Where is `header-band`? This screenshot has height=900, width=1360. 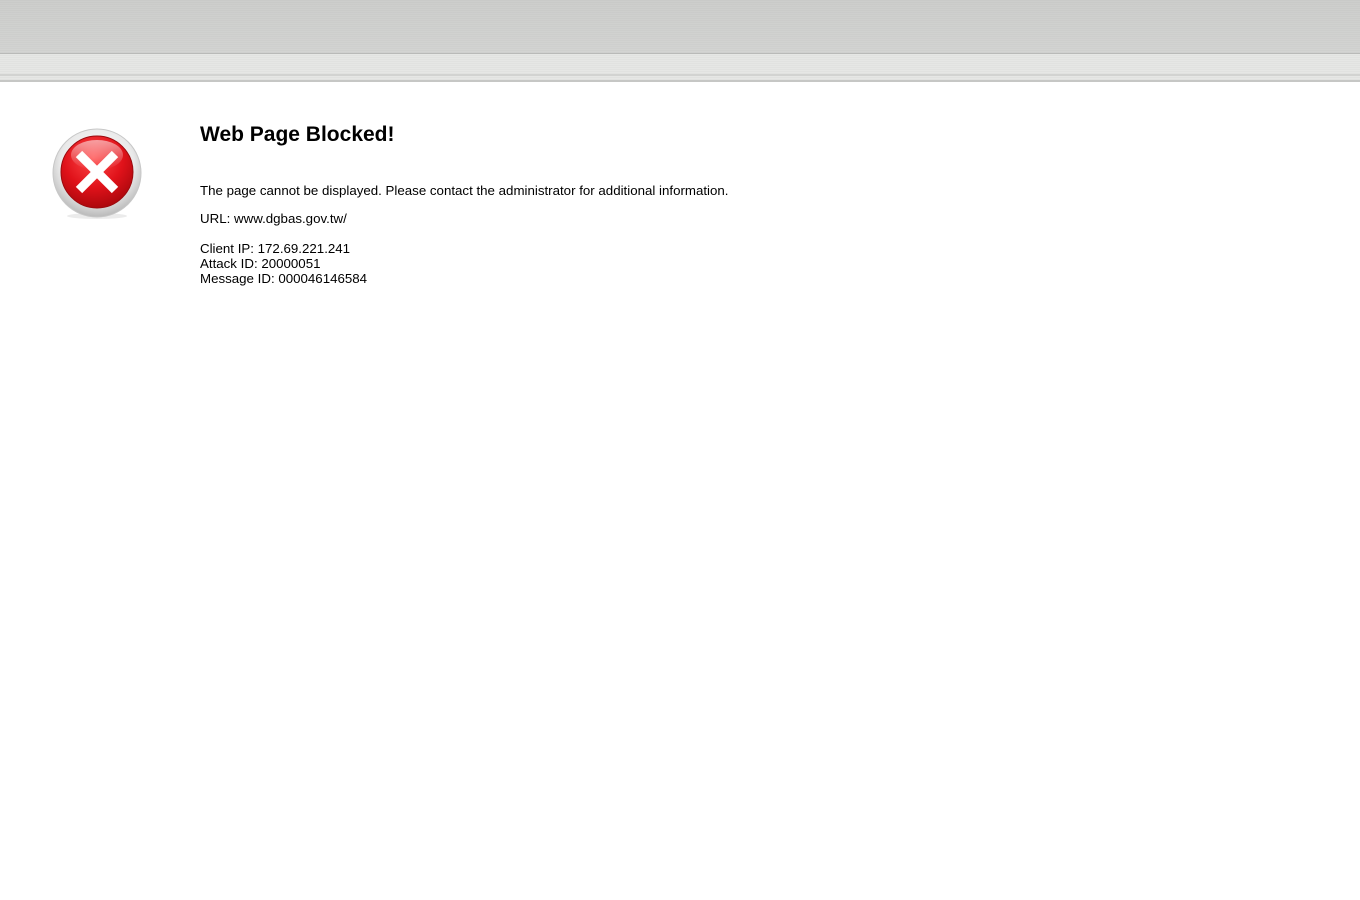
header-band is located at coordinates (680, 27).